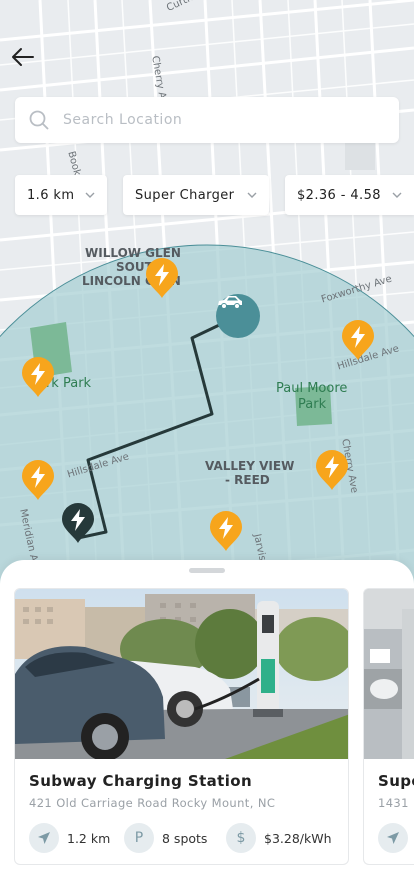 This screenshot has height=896, width=414. What do you see at coordinates (141, 781) in the screenshot?
I see `station-name: Subway Charging Station` at bounding box center [141, 781].